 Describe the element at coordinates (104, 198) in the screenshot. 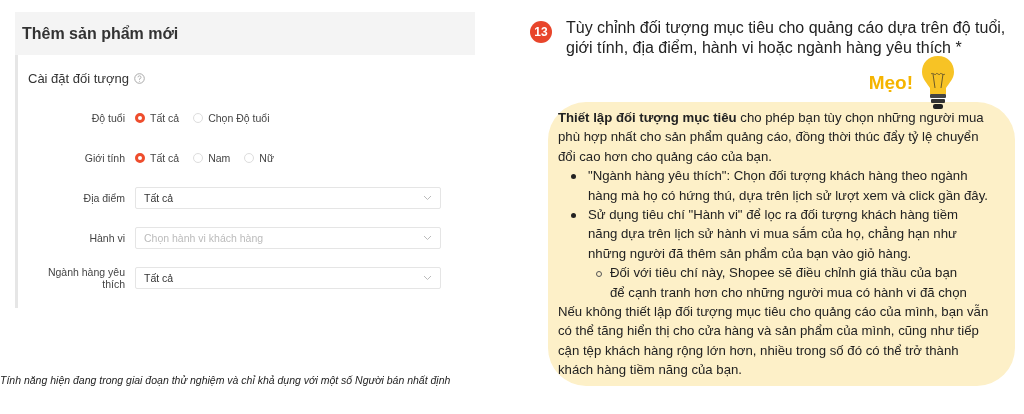

I see `field-label: Địa điểm` at that location.